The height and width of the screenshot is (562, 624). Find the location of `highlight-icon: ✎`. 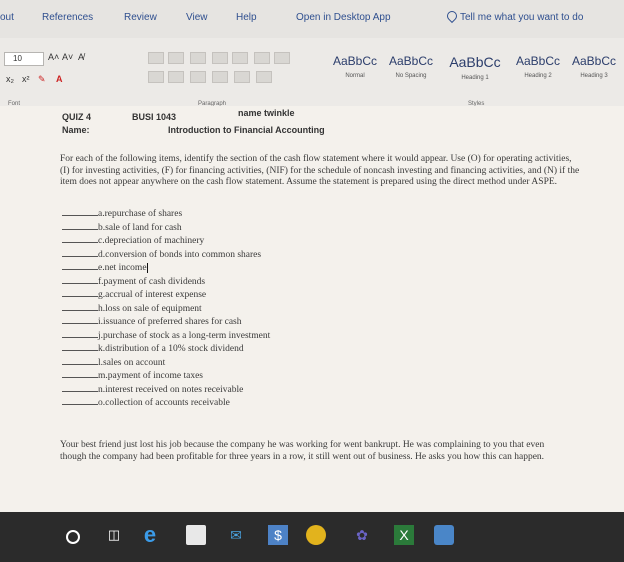

highlight-icon: ✎ is located at coordinates (42, 79).